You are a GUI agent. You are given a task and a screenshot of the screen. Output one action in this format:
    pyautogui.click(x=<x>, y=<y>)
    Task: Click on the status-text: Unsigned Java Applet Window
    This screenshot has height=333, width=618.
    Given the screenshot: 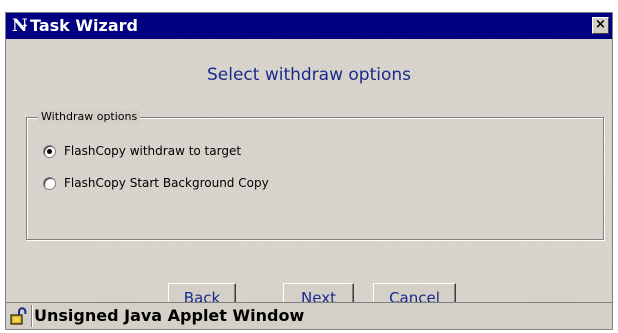 What is the action you would take?
    pyautogui.click(x=169, y=315)
    